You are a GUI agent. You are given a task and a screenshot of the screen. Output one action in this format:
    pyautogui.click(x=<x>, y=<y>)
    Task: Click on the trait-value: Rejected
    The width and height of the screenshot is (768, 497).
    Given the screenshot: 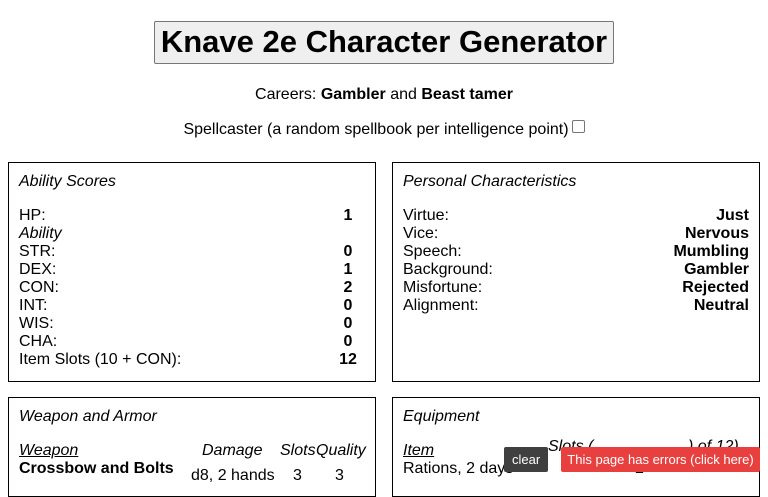 What is the action you would take?
    pyautogui.click(x=715, y=287)
    